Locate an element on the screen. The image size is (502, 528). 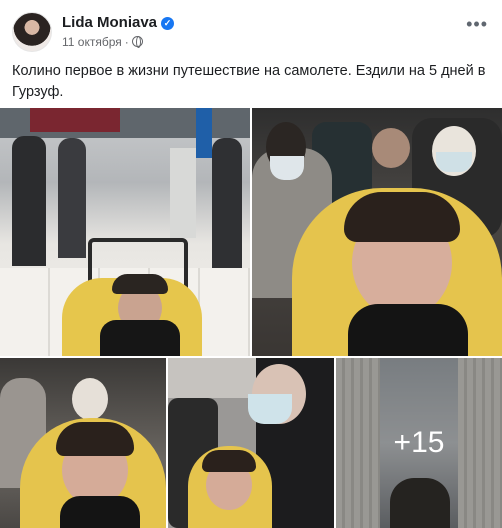
author-avatar is located at coordinates (32, 32).